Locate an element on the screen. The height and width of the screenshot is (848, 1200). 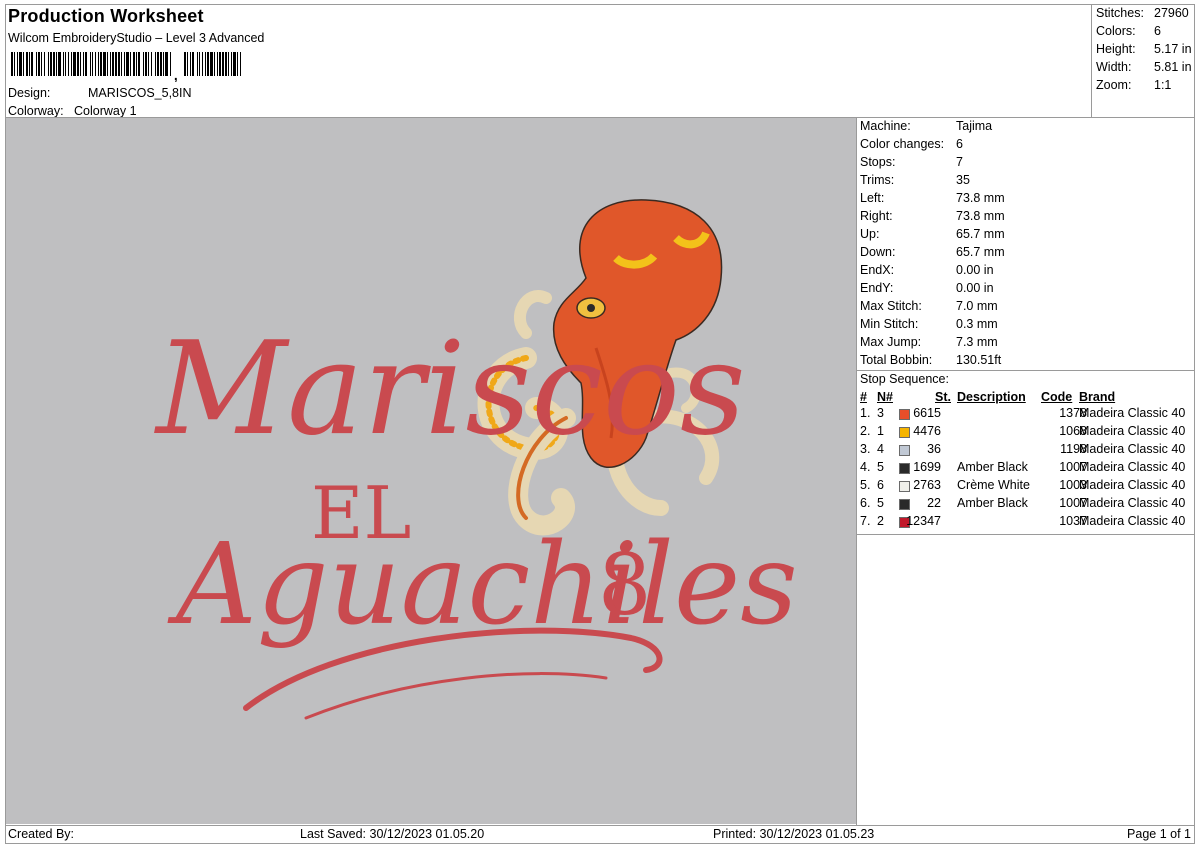
lettering-line-1: Mariscos is located at coordinates (450, 389).